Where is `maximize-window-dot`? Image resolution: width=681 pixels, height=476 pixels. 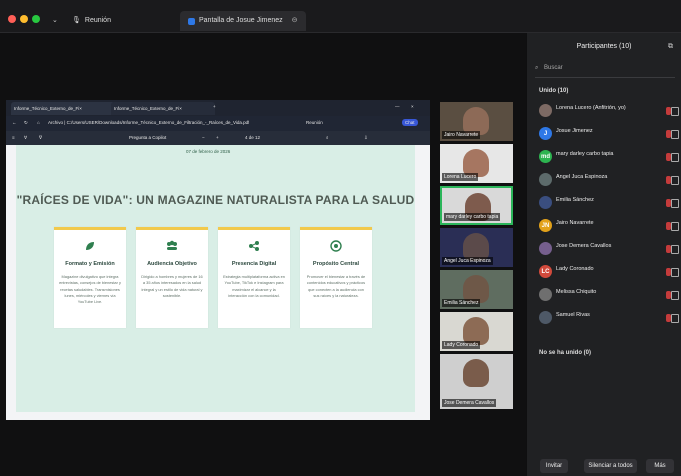
maximize-window-dot is located at coordinates (36, 19).